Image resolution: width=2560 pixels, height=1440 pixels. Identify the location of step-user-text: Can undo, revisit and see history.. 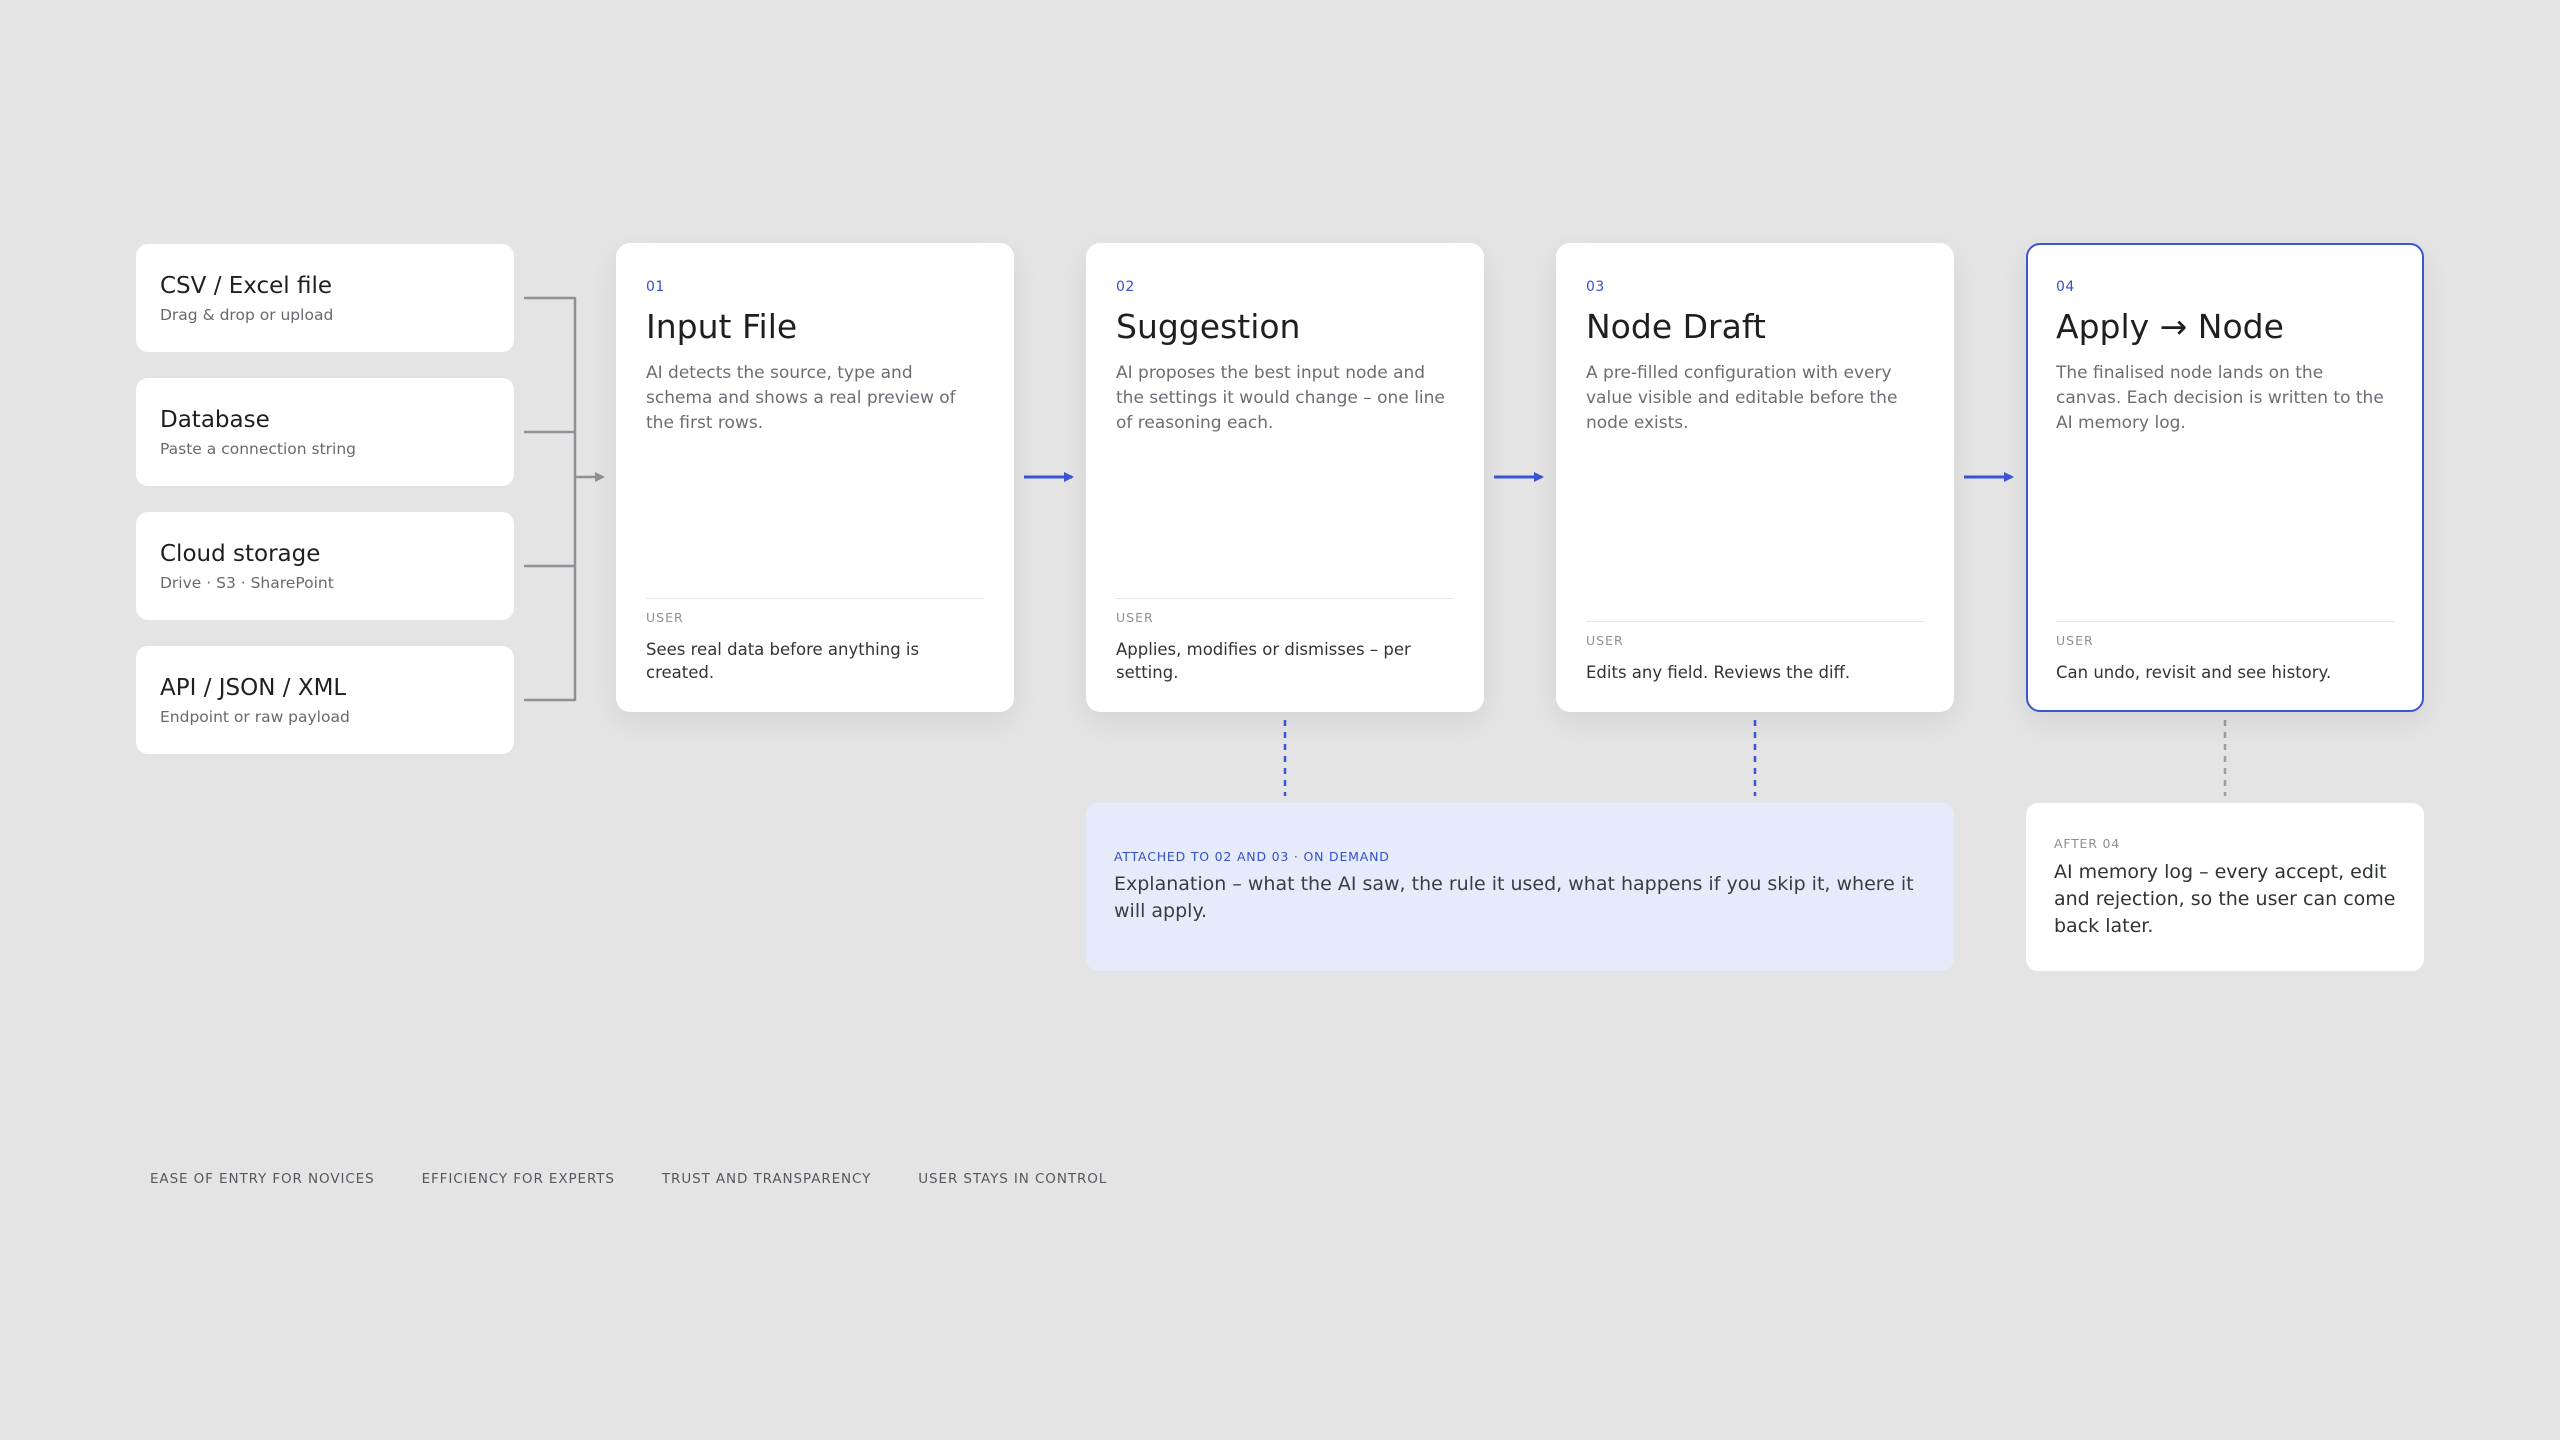
(2194, 672).